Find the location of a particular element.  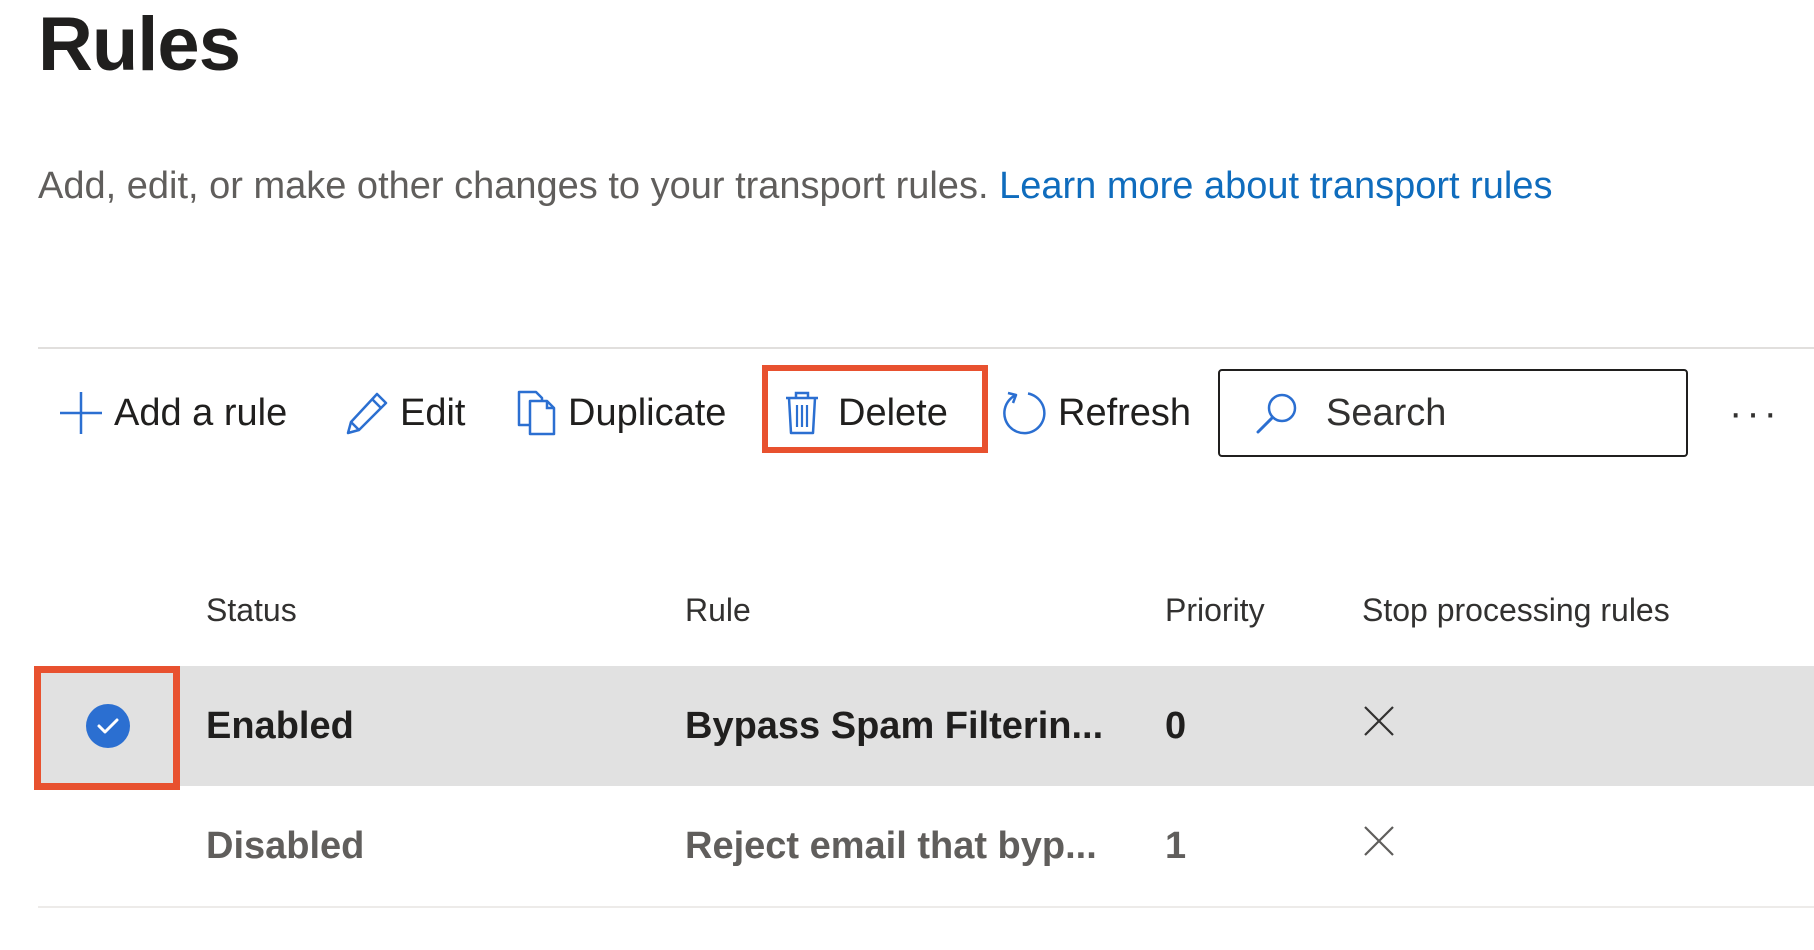

trash-icon is located at coordinates (802, 413).